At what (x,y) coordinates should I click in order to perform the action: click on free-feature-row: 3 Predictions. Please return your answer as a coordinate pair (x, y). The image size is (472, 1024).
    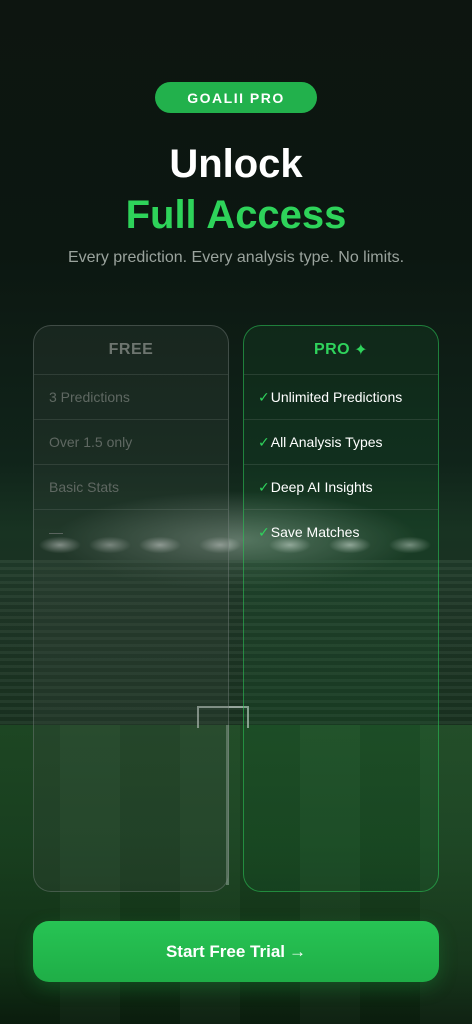
    Looking at the image, I should click on (131, 396).